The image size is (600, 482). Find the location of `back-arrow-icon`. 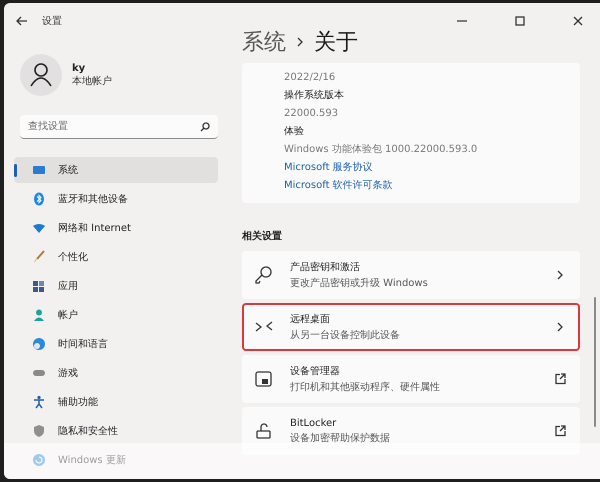

back-arrow-icon is located at coordinates (22, 21).